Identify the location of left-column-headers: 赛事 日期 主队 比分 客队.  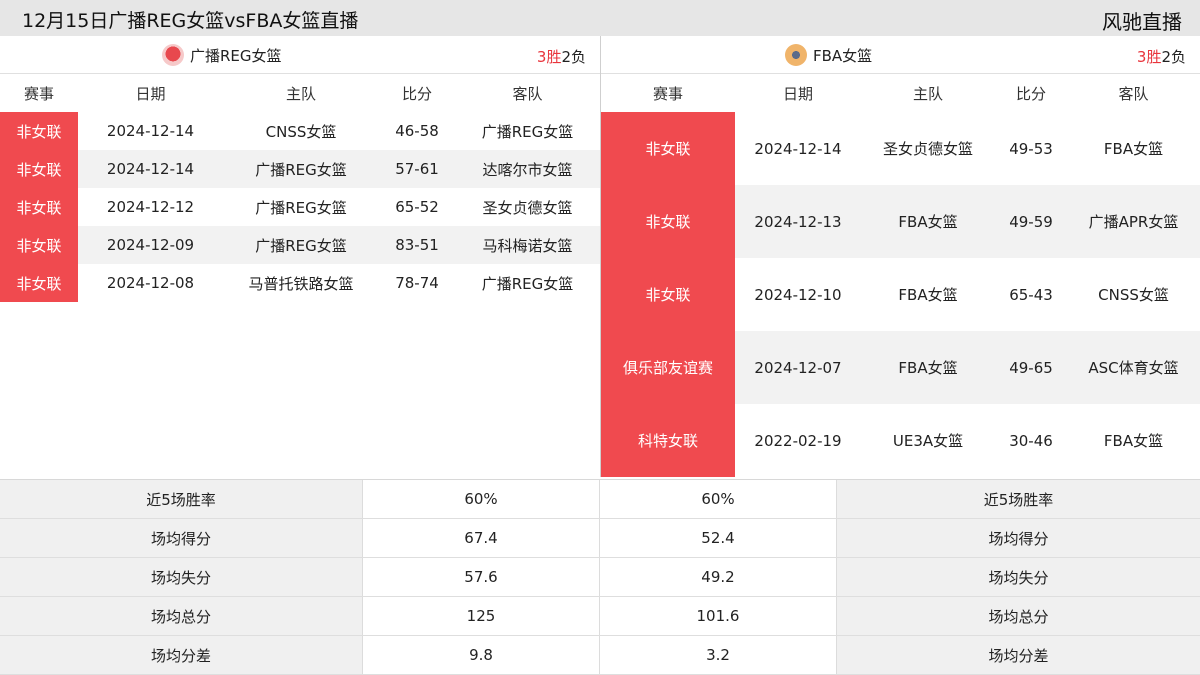
(300, 93).